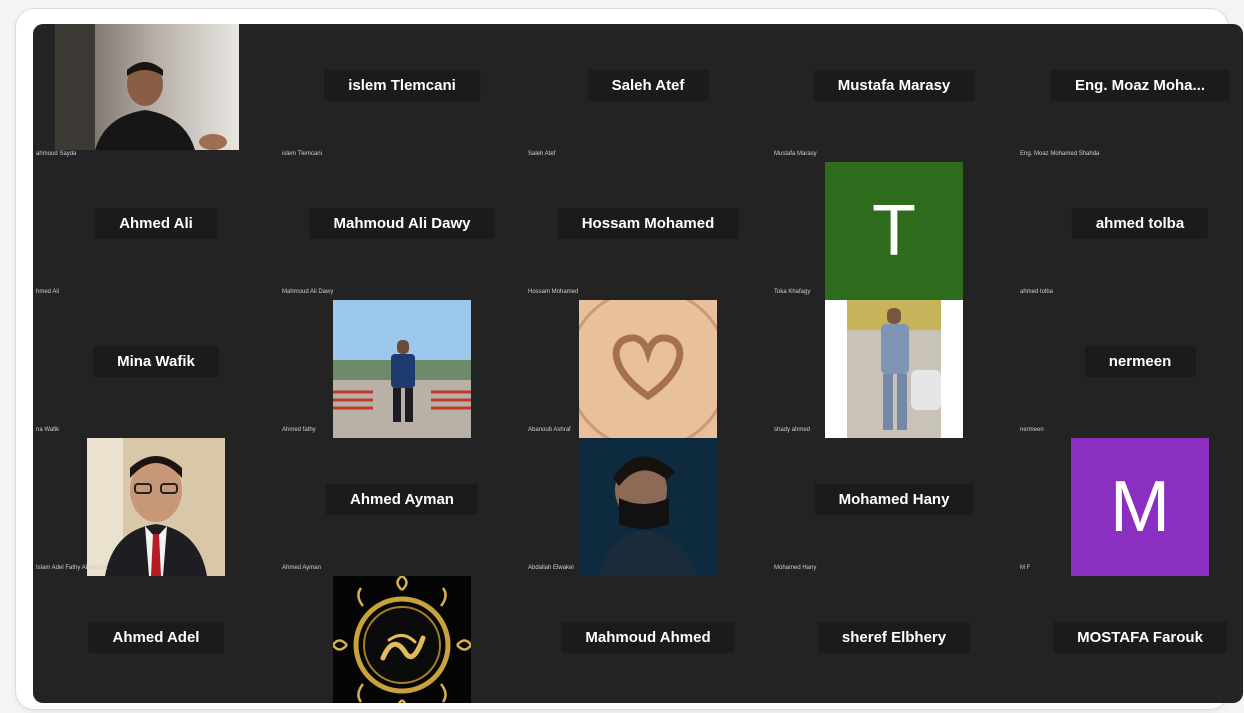  What do you see at coordinates (795, 154) in the screenshot?
I see `participant-label: Mustafa Marasy` at bounding box center [795, 154].